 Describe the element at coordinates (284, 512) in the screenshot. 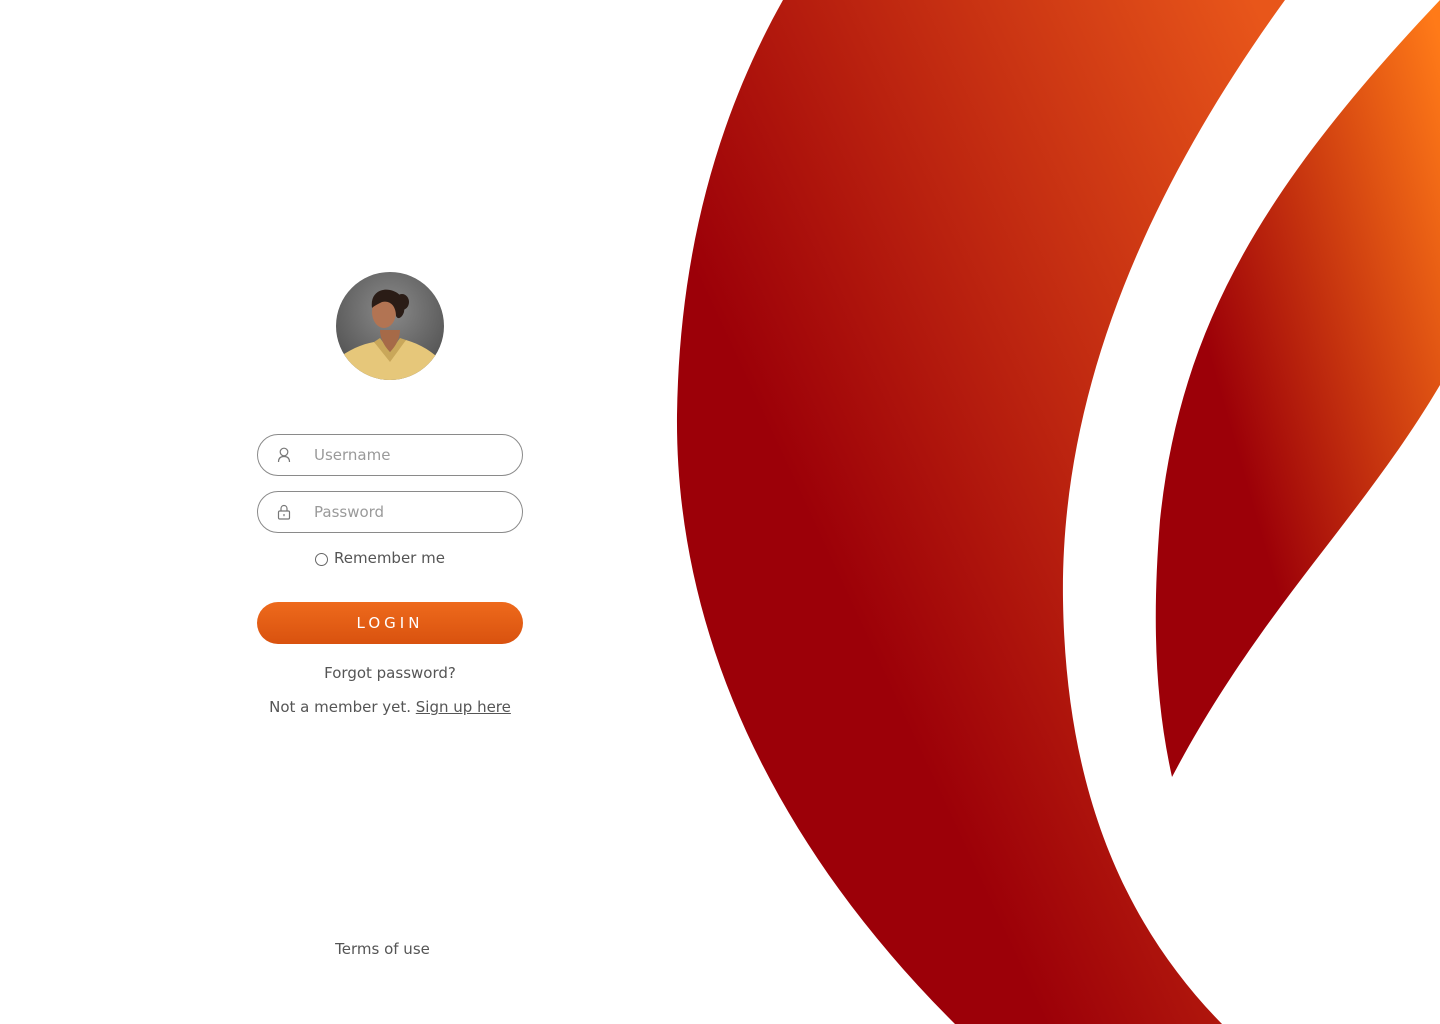

I see `lock-icon` at that location.